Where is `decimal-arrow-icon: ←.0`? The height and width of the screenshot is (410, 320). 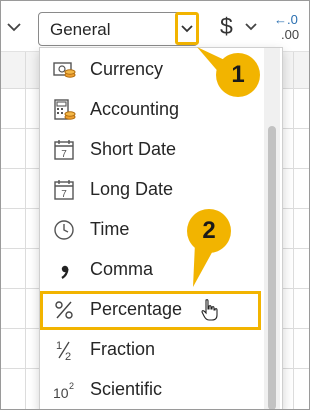 decimal-arrow-icon: ←.0 is located at coordinates (286, 19).